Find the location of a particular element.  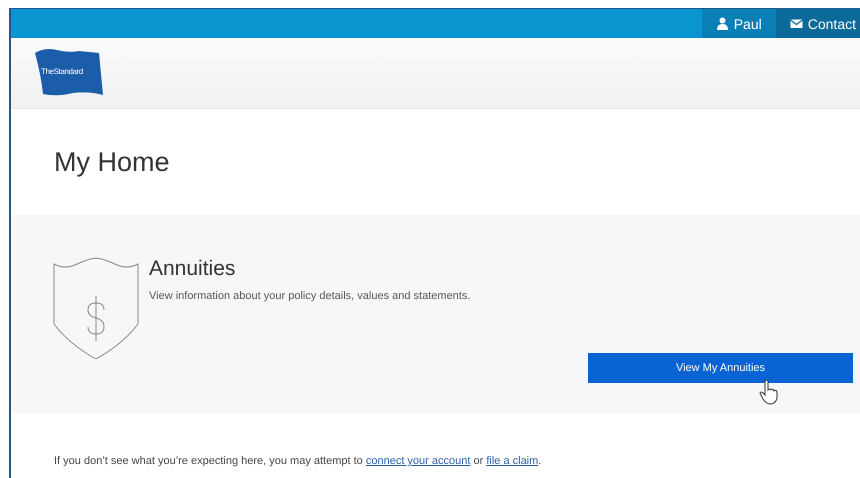

footer-link: connect your account is located at coordinates (418, 461).